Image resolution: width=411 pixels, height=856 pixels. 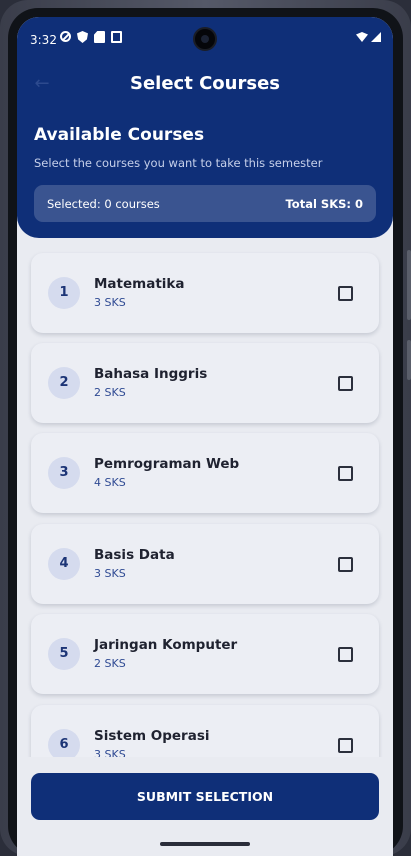 What do you see at coordinates (99, 37) in the screenshot?
I see `sd-card-icon` at bounding box center [99, 37].